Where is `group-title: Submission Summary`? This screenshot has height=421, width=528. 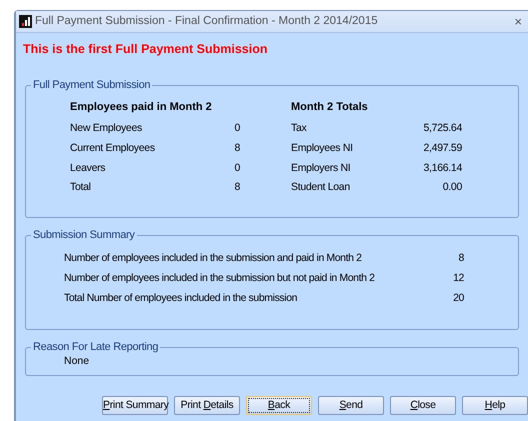
group-title: Submission Summary is located at coordinates (84, 235).